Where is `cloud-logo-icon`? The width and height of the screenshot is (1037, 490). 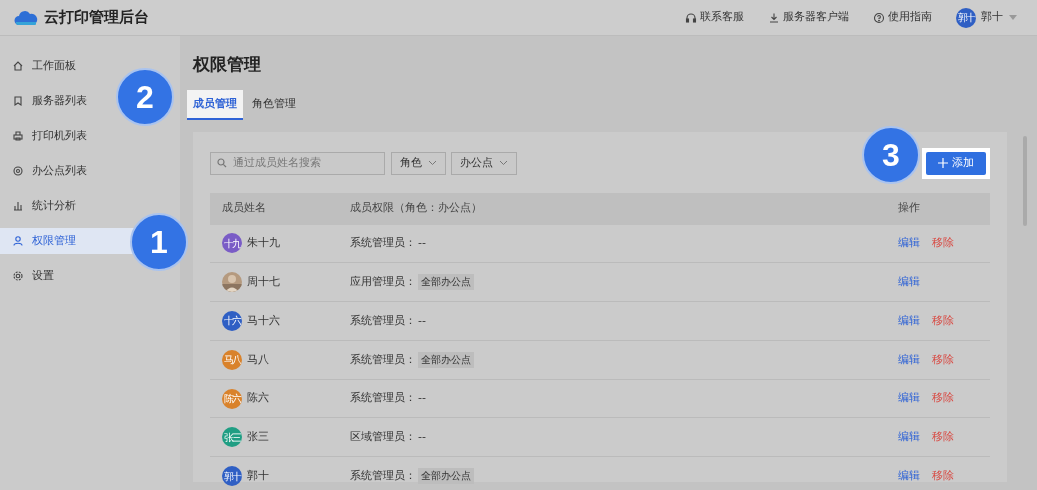 cloud-logo-icon is located at coordinates (26, 17).